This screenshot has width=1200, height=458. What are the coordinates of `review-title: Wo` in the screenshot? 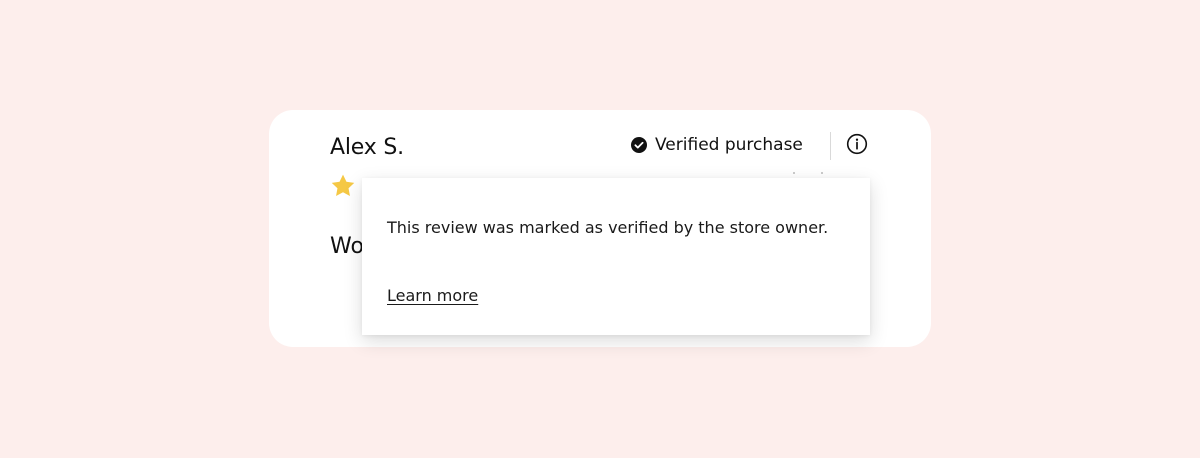 It's located at (346, 246).